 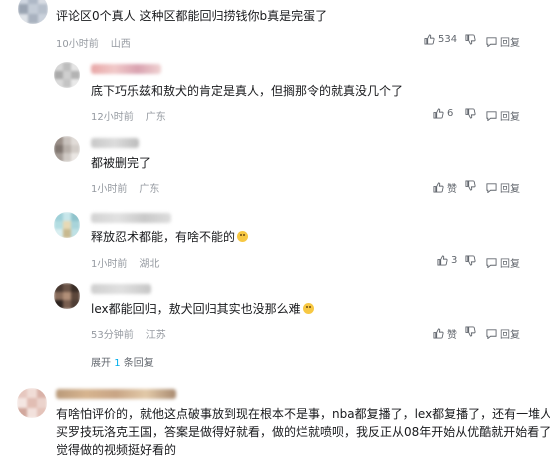 I want to click on reply-location: 湖北, so click(x=149, y=264).